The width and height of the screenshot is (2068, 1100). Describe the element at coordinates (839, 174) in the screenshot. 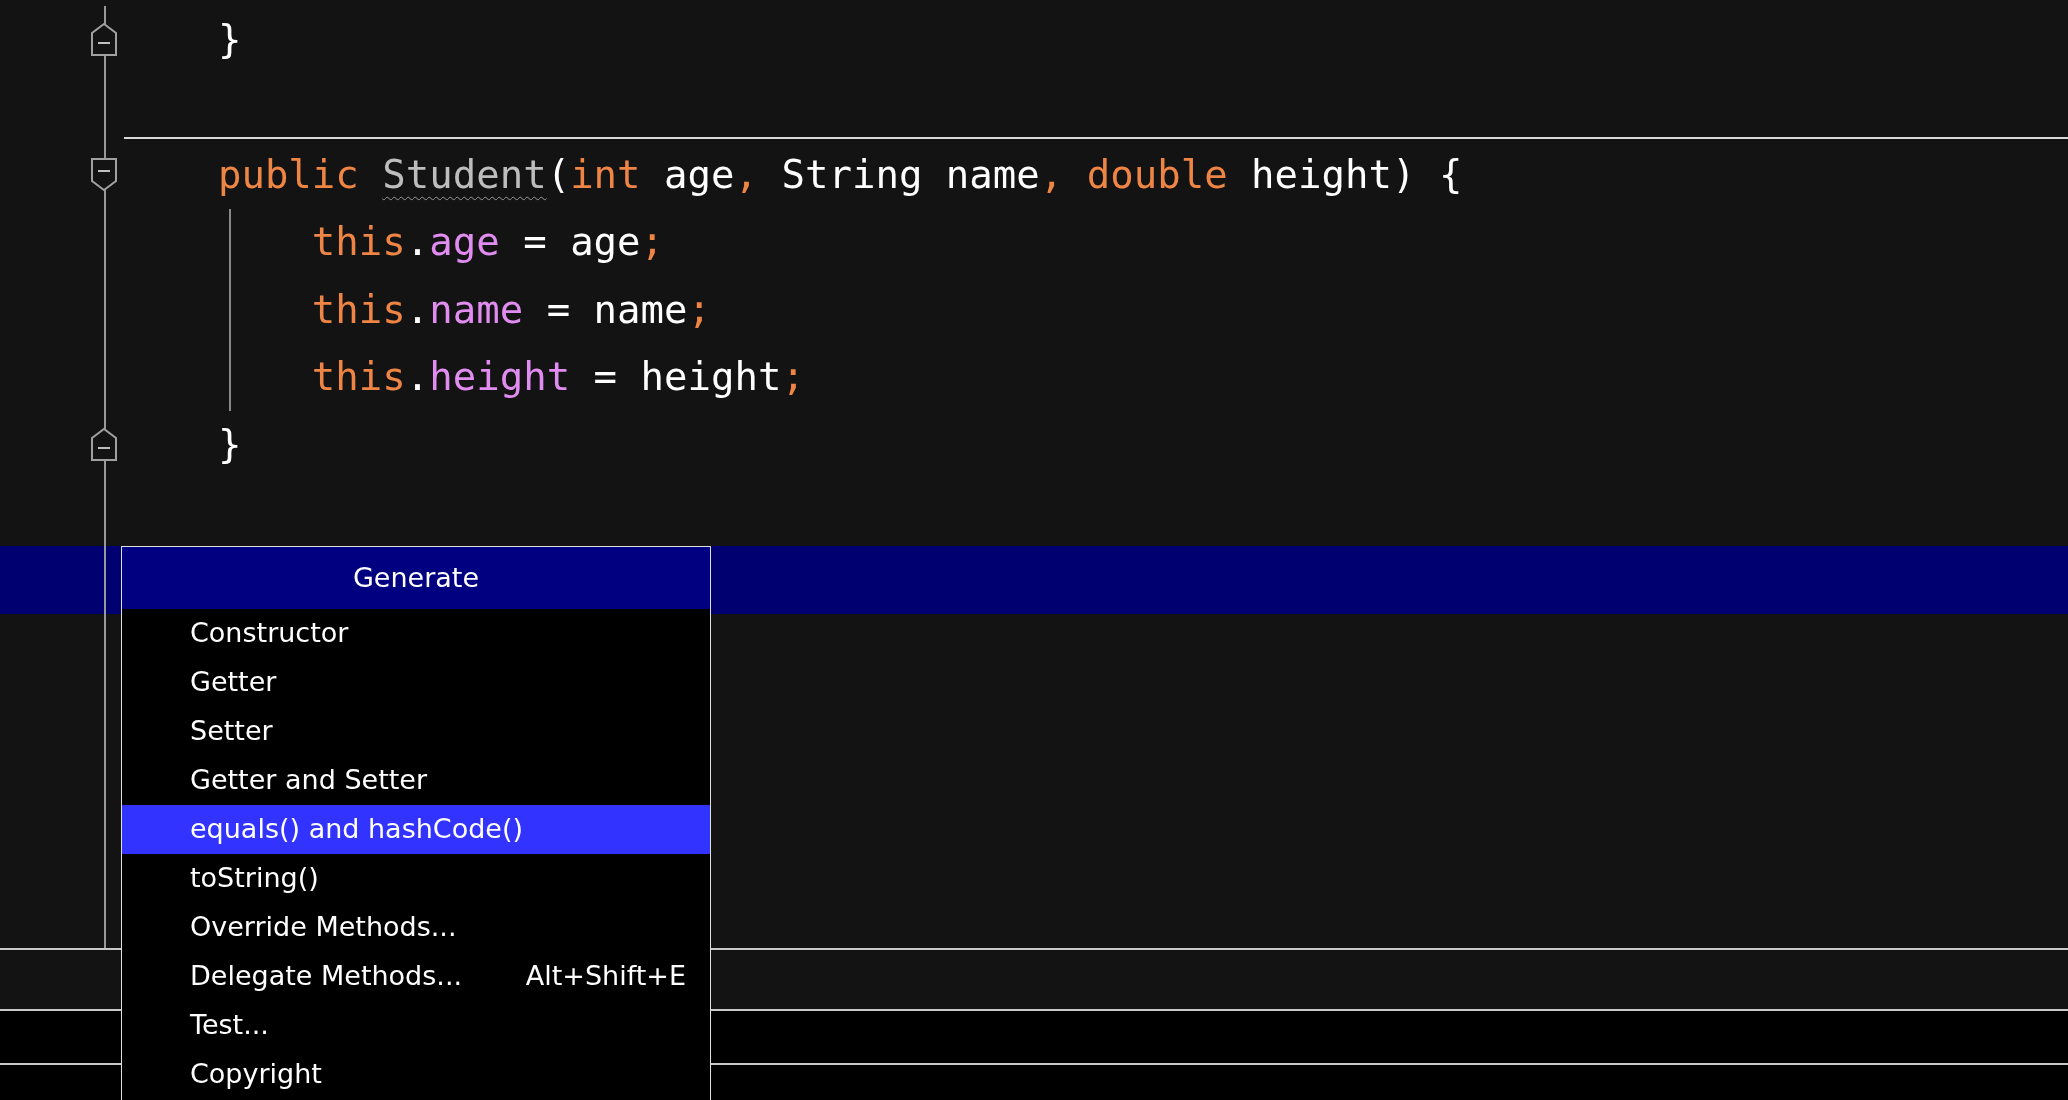

I see `code-line: public Student(int age, String name, double height) {` at that location.